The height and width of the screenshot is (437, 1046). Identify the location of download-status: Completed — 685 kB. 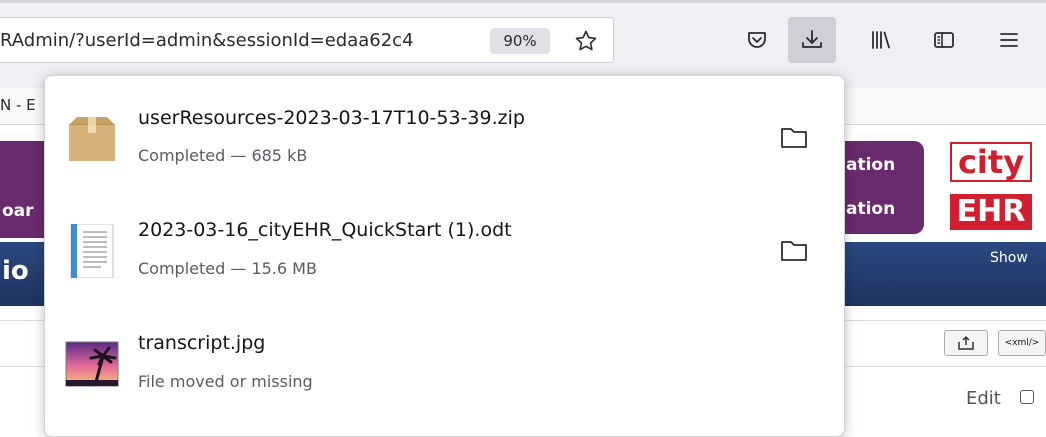
(223, 155).